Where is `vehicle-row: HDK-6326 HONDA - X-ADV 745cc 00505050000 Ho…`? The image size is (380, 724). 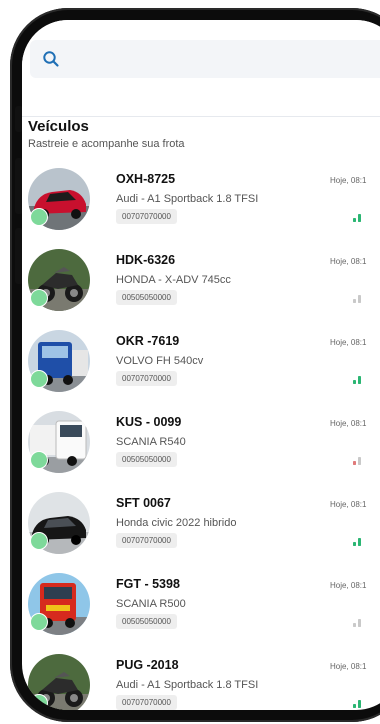 vehicle-row: HDK-6326 HONDA - X-ADV 745cc 00505050000 Ho… is located at coordinates (201, 289).